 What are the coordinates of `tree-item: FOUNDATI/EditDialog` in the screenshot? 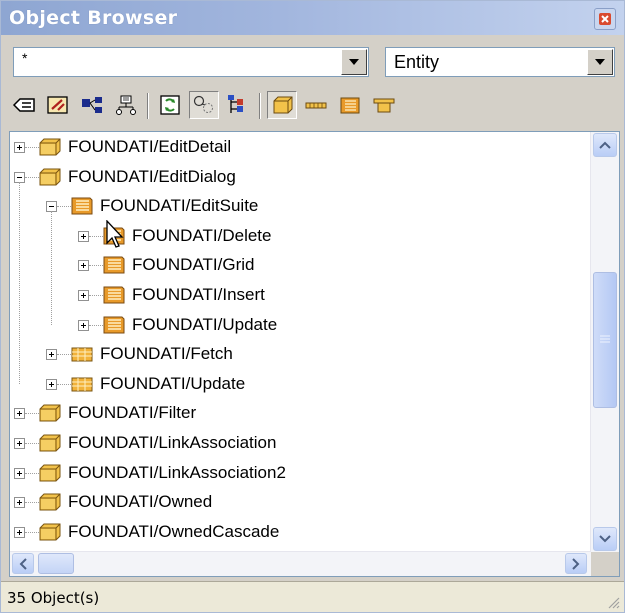 It's located at (137, 177).